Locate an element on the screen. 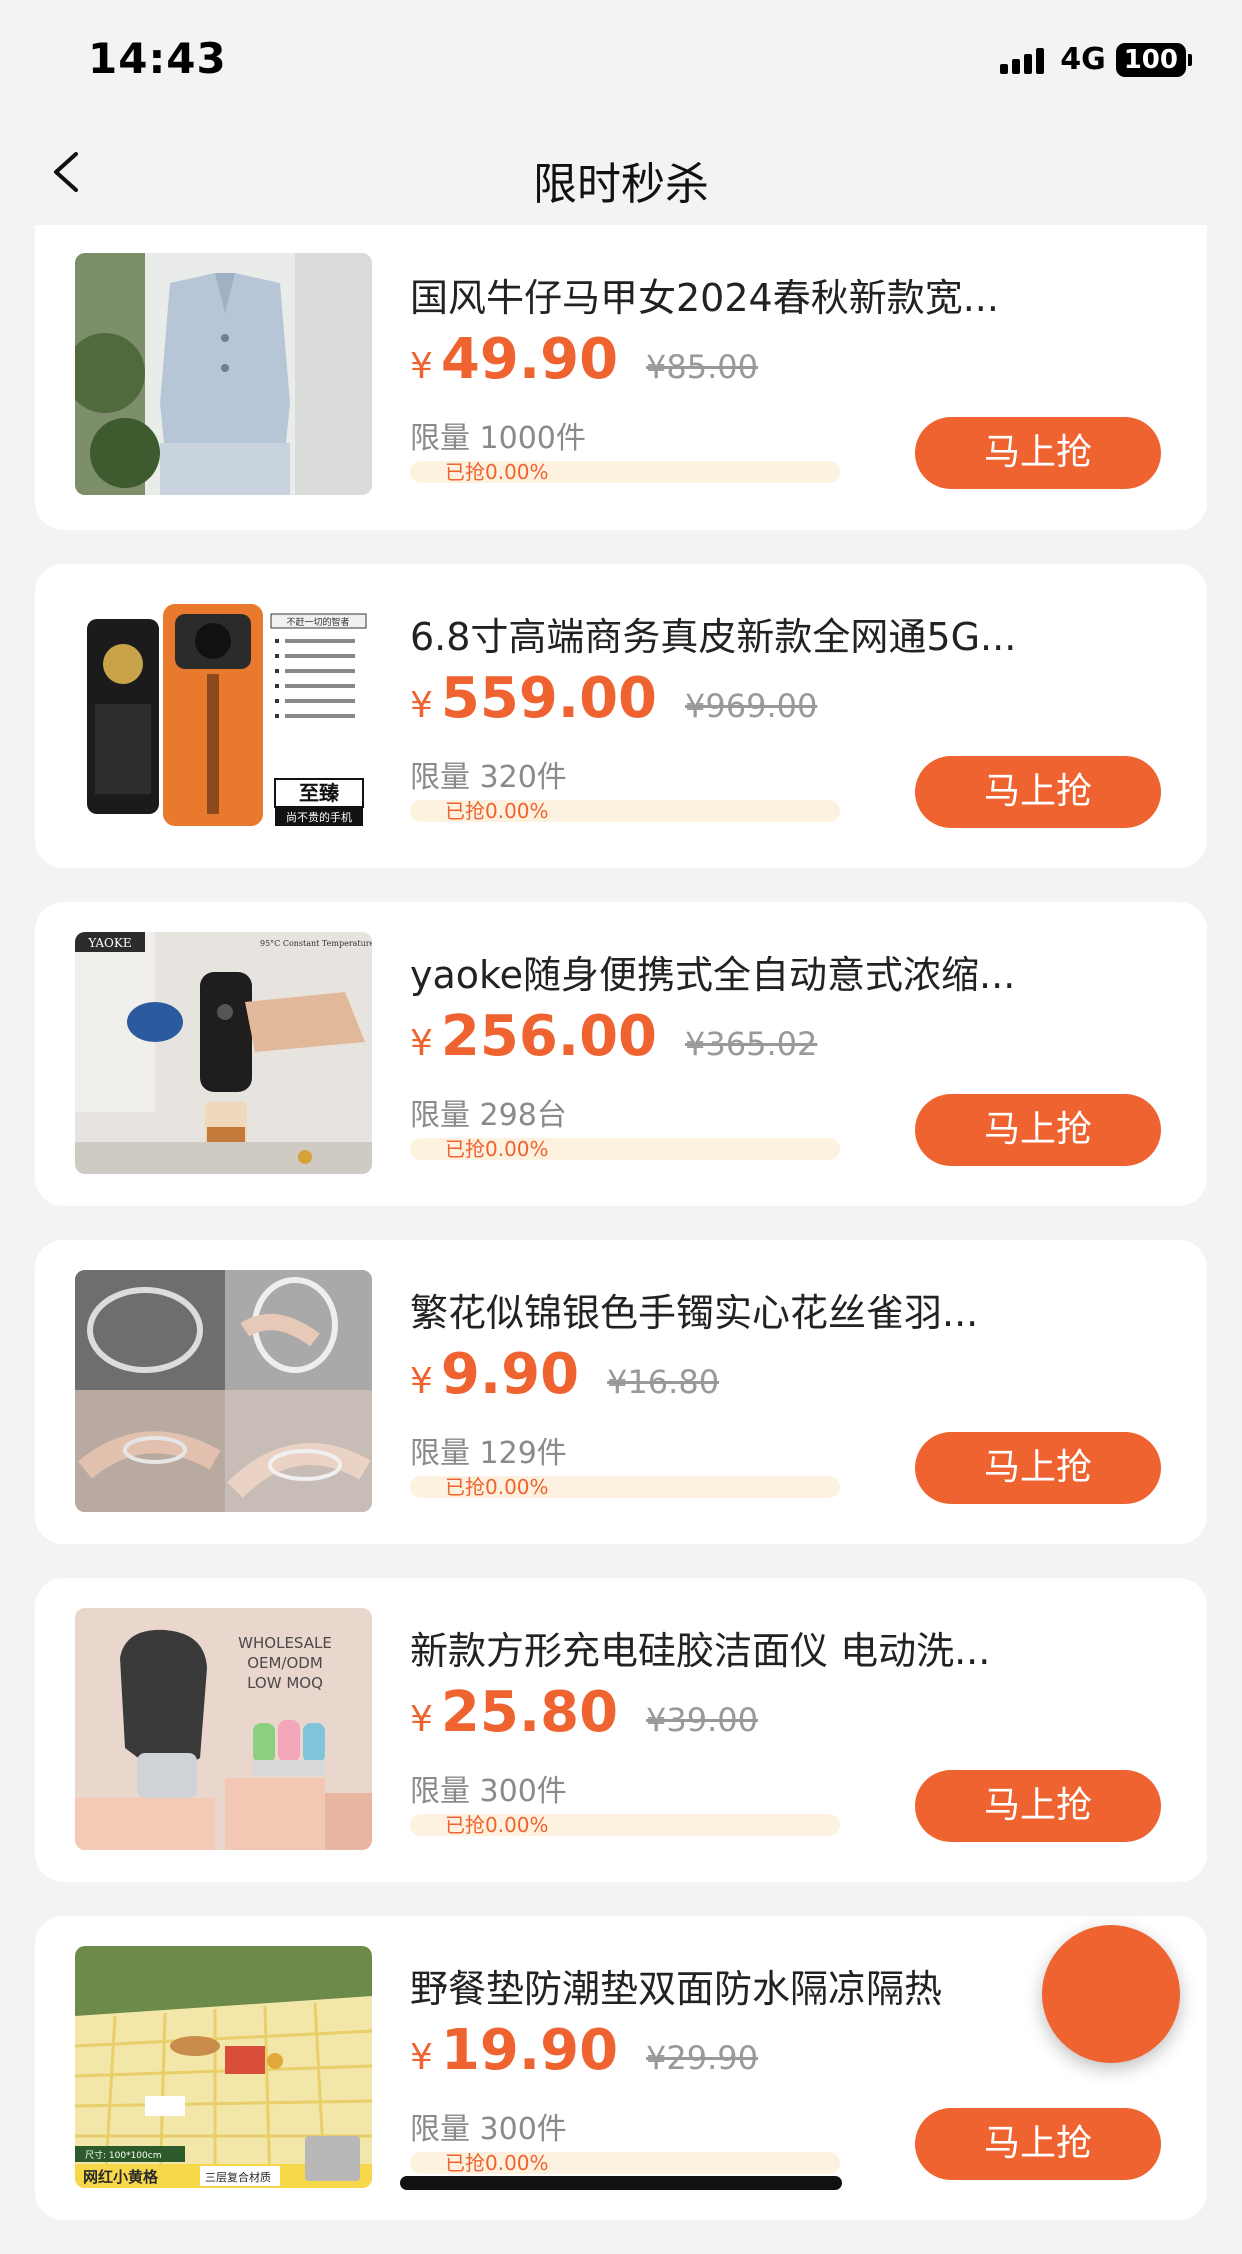 The height and width of the screenshot is (2254, 1242). image-line1-text: WHOLESALE is located at coordinates (285, 1643).